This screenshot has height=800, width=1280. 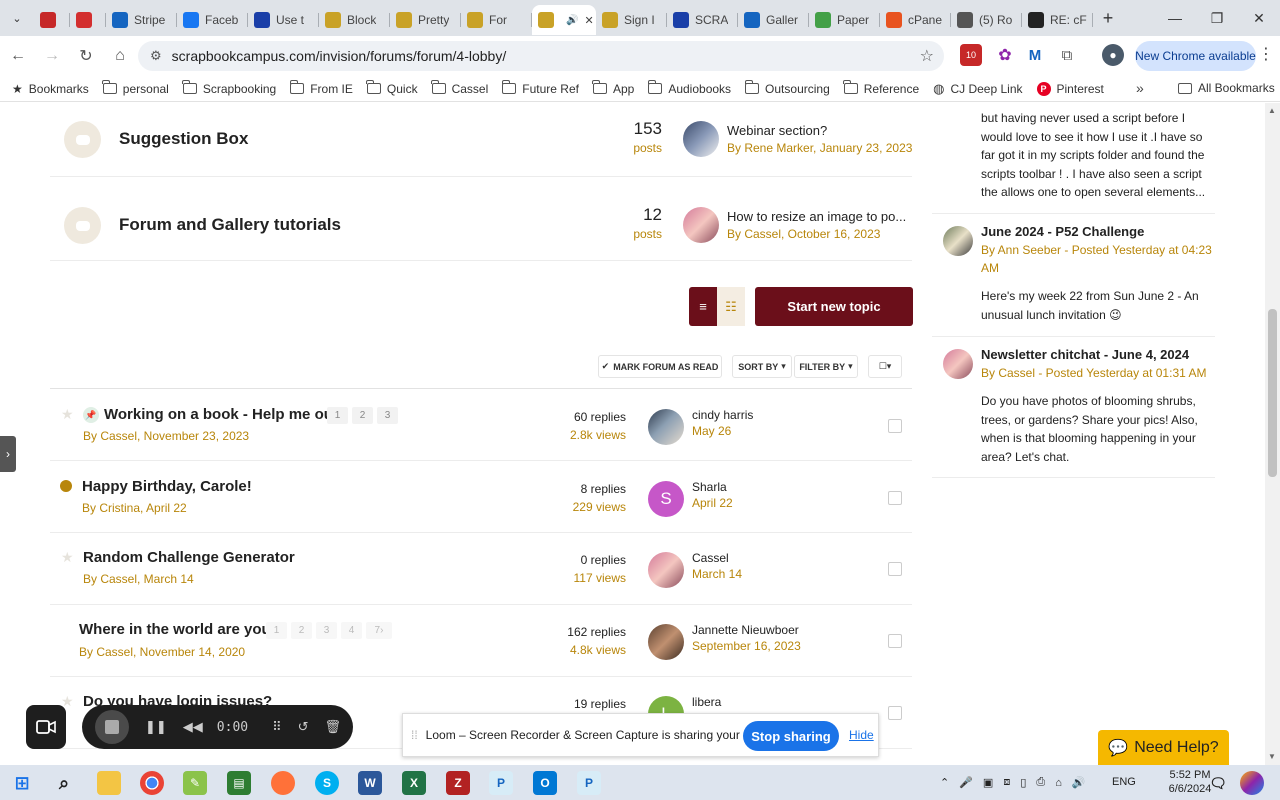 What do you see at coordinates (195, 783) in the screenshot?
I see `app-paint-icon: ✎` at bounding box center [195, 783].